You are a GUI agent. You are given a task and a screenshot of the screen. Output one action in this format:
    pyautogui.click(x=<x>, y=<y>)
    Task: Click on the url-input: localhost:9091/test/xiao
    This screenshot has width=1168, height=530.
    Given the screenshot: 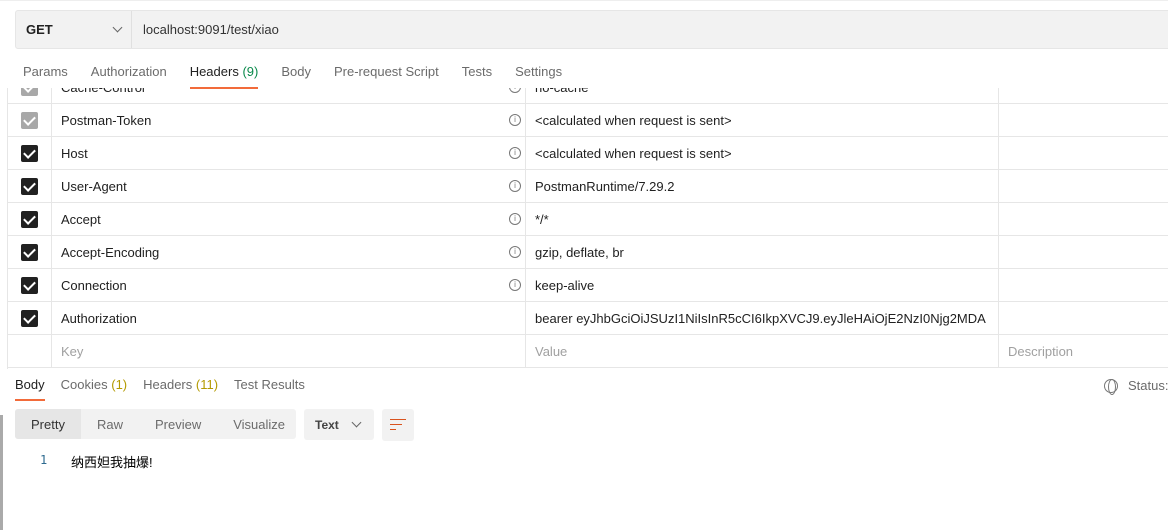 What is the action you would take?
    pyautogui.click(x=205, y=29)
    